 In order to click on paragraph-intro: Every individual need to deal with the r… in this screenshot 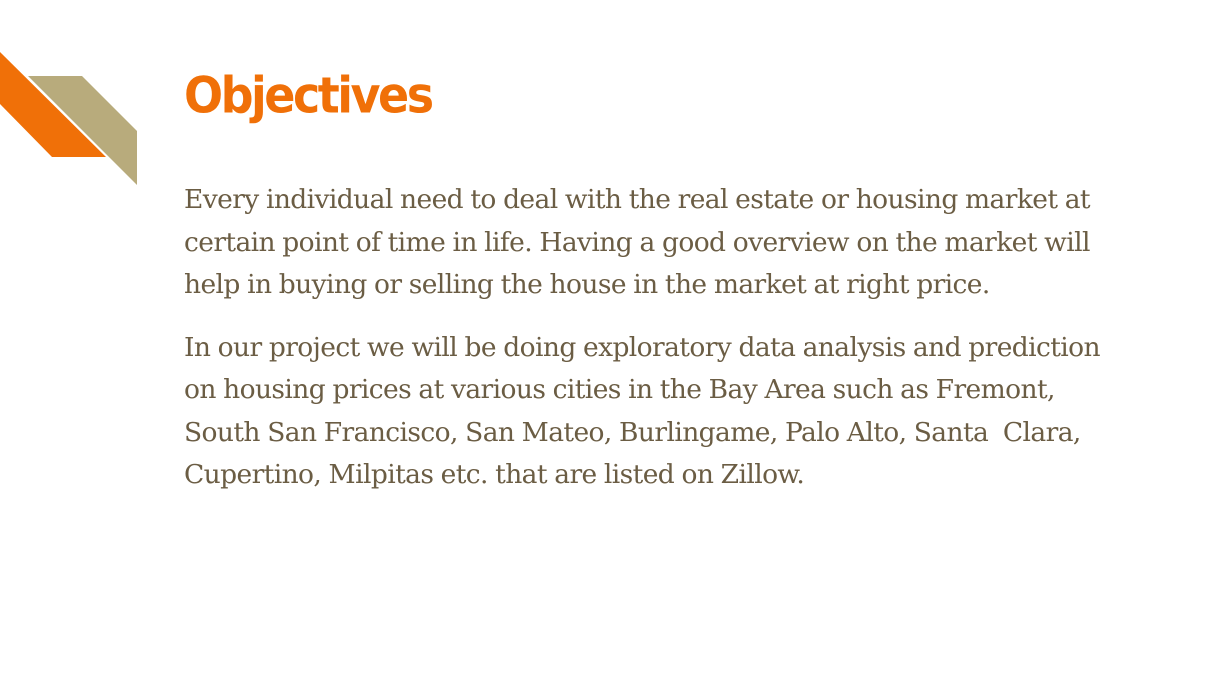, I will do `click(641, 242)`.